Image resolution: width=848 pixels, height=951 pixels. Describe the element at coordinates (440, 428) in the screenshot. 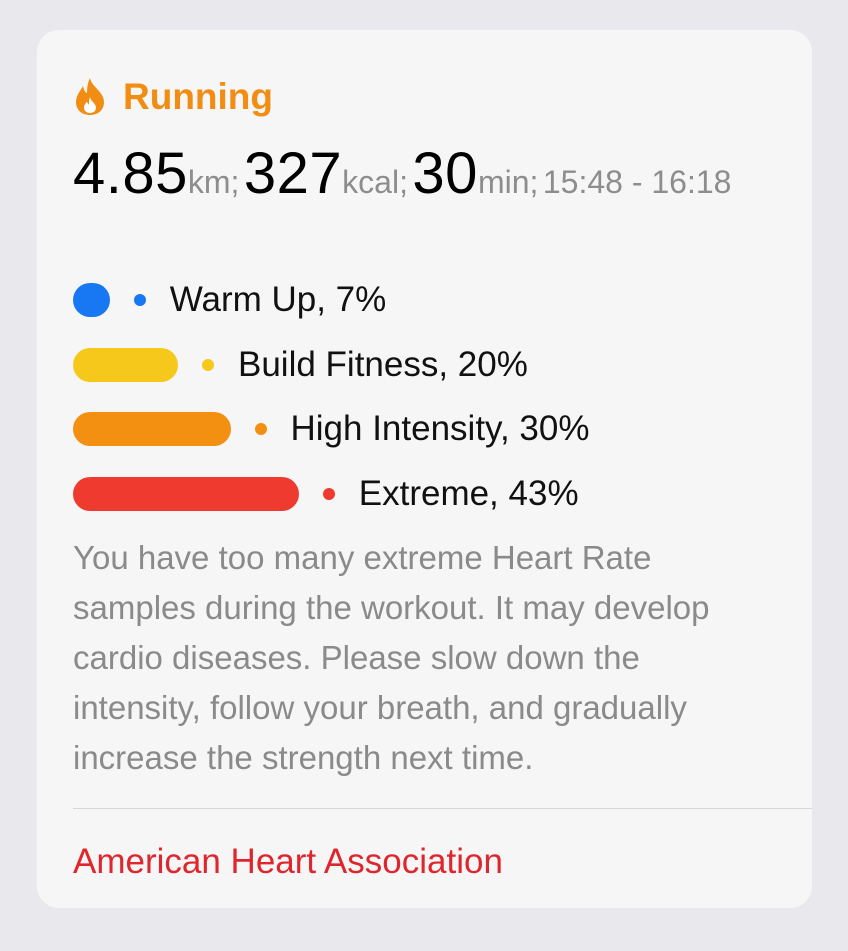

I see `zone-label: High Intensity, 30%` at that location.